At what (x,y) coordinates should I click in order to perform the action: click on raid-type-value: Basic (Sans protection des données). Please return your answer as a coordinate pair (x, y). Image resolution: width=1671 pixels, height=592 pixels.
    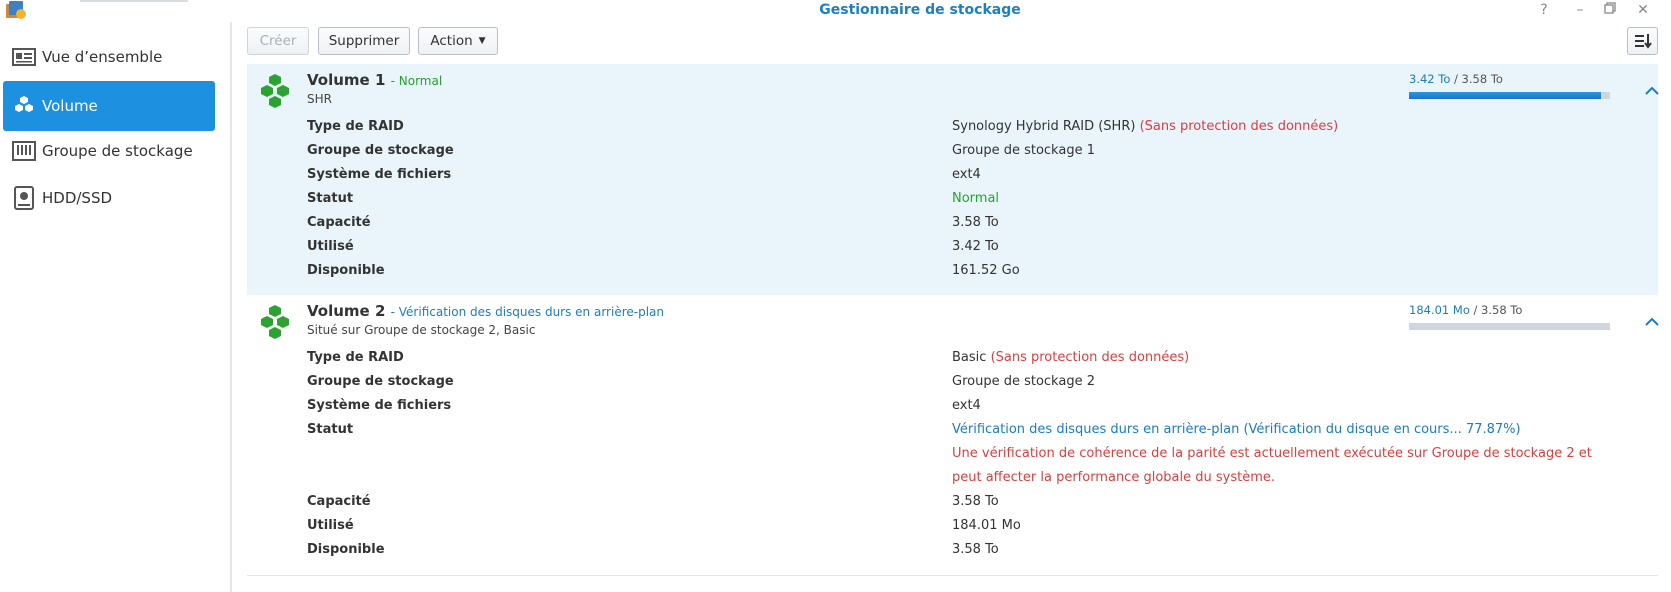
    Looking at the image, I should click on (1071, 357).